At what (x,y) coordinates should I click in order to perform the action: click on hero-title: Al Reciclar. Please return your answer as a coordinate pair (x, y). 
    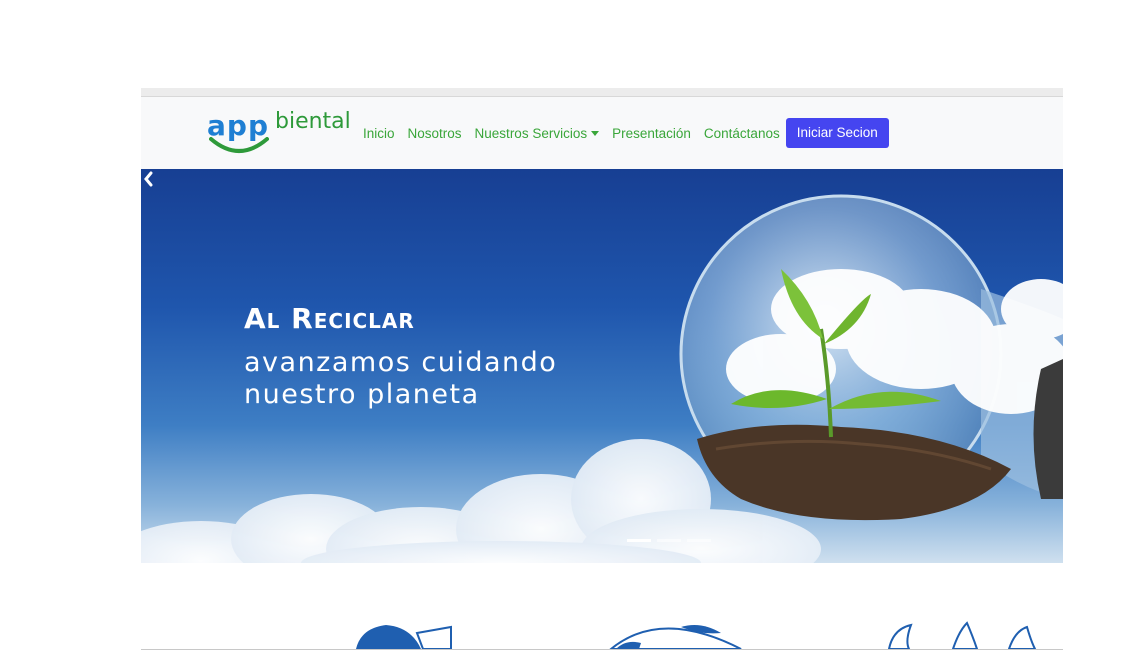
    Looking at the image, I should click on (329, 318).